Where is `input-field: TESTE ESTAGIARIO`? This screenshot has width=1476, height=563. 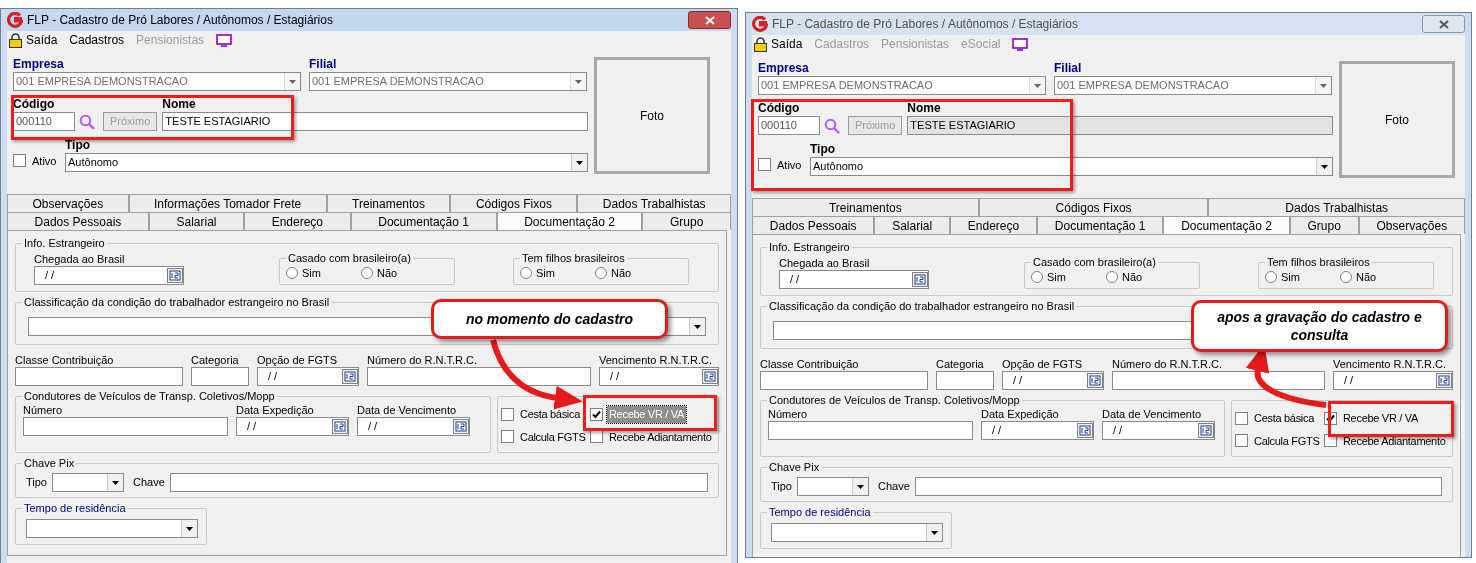 input-field: TESTE ESTAGIARIO is located at coordinates (375, 121).